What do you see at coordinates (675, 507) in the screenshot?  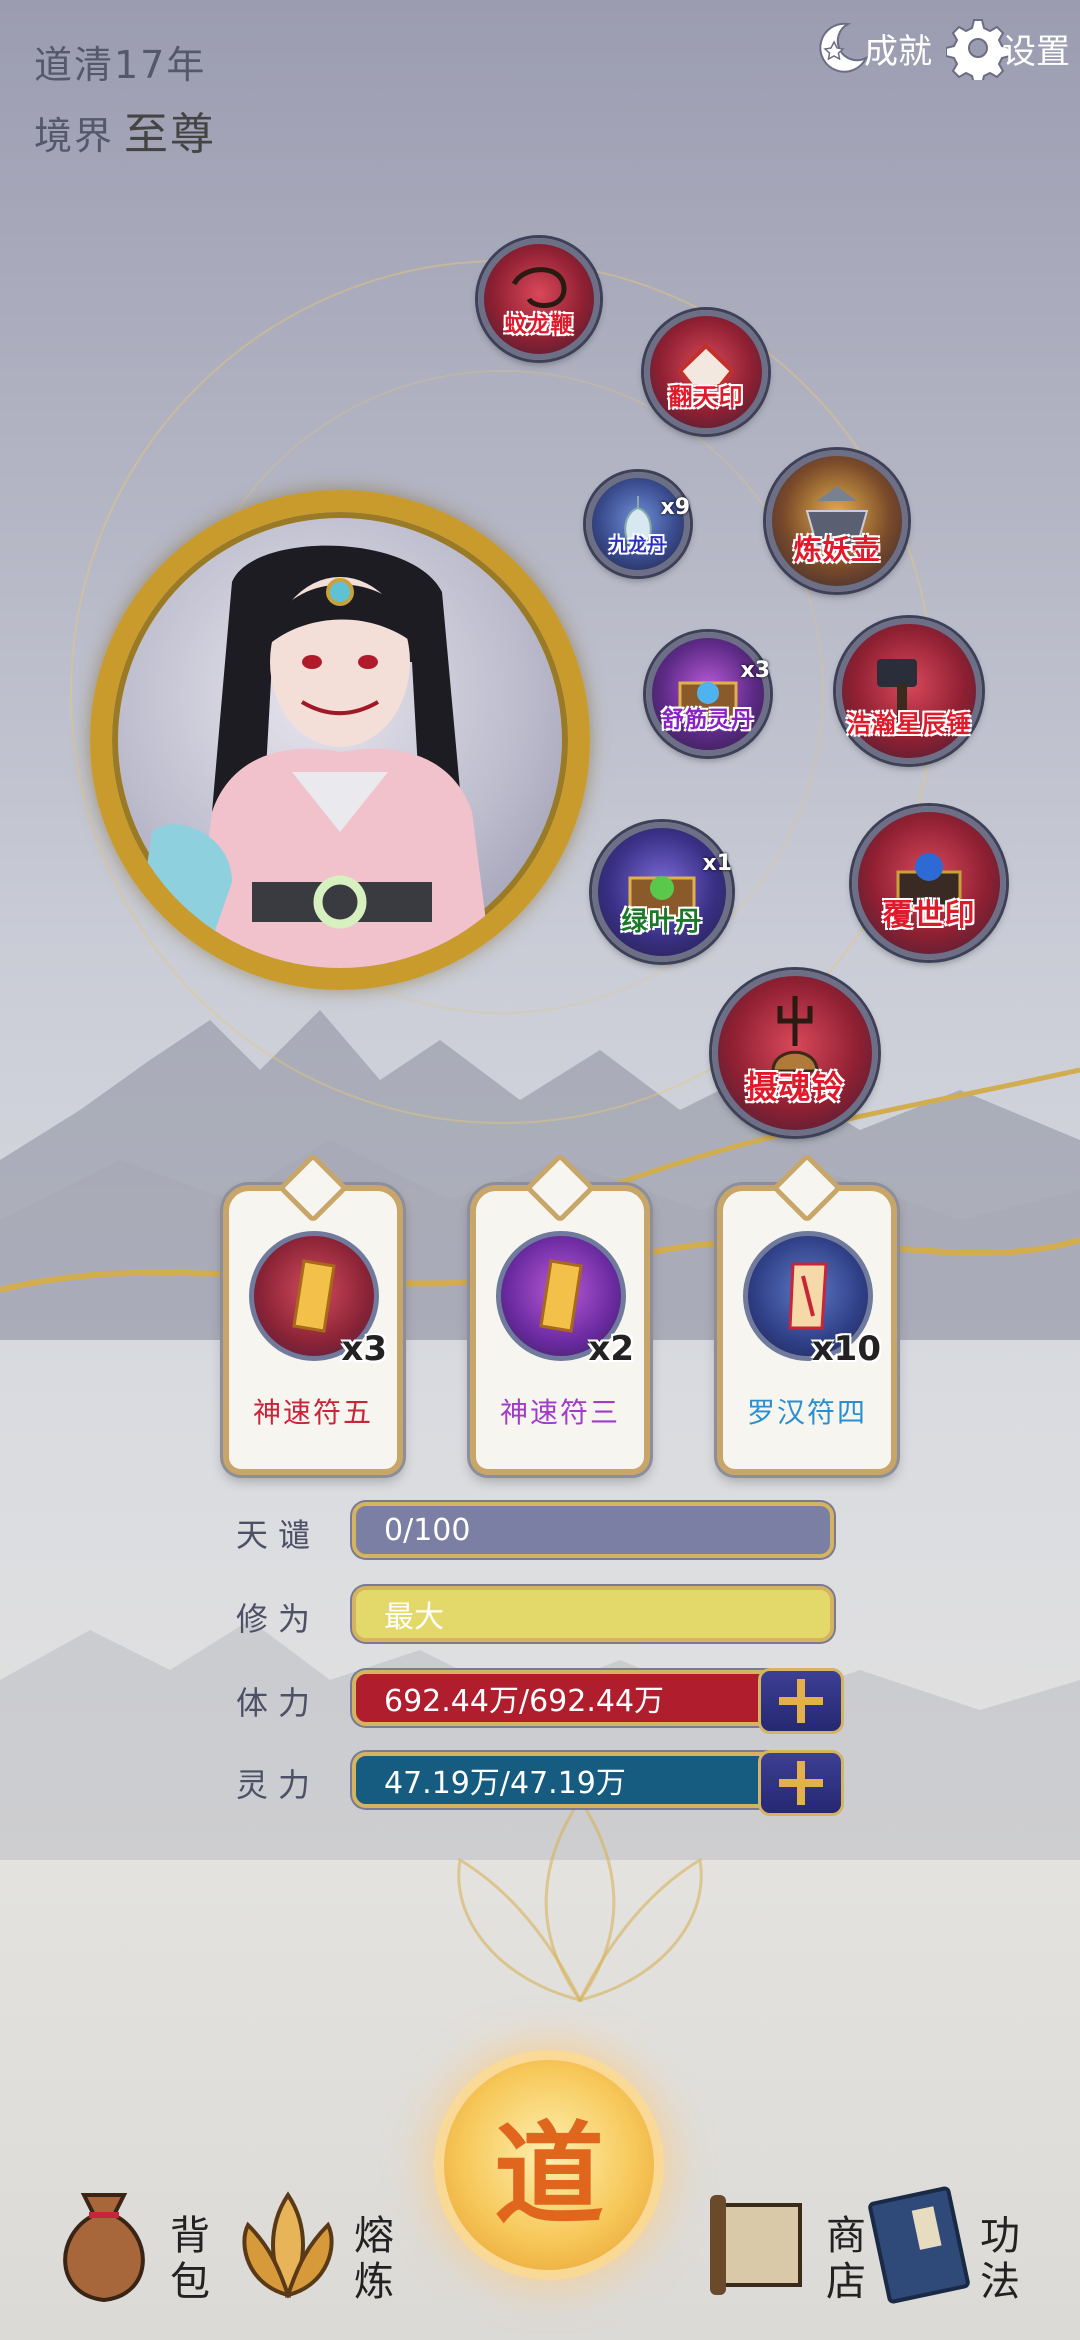 I see `item-count: x9` at bounding box center [675, 507].